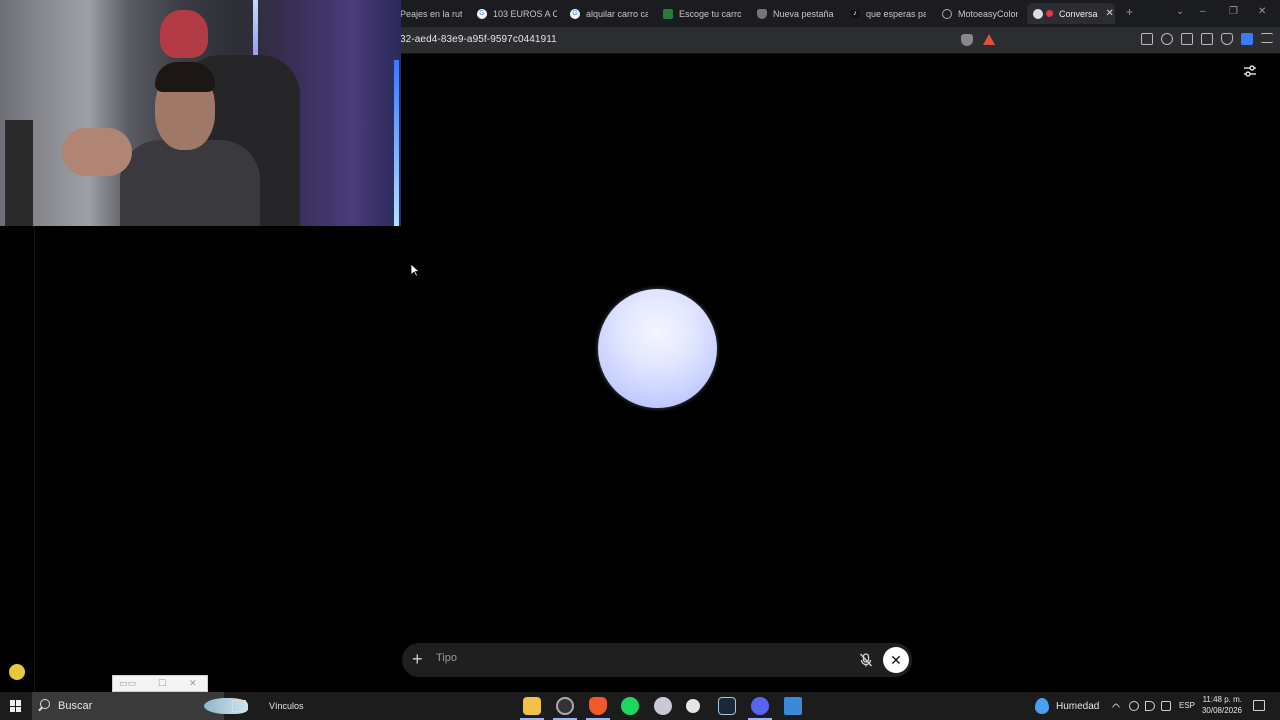  Describe the element at coordinates (988, 13) in the screenshot. I see `tab-label: MotoeasyColom` at that location.